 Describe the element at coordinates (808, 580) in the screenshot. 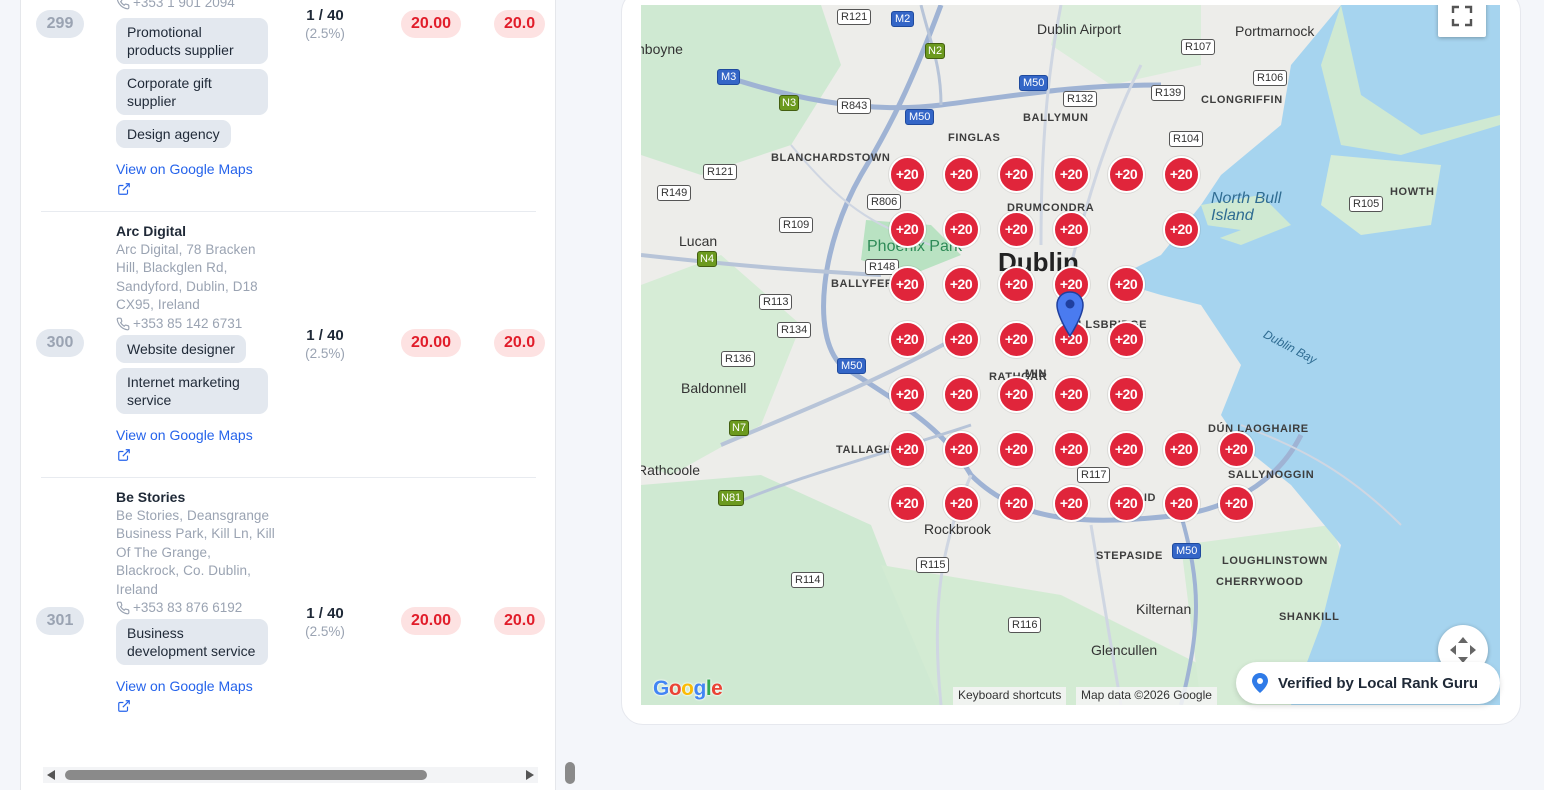

I see `road-shield: R114` at that location.